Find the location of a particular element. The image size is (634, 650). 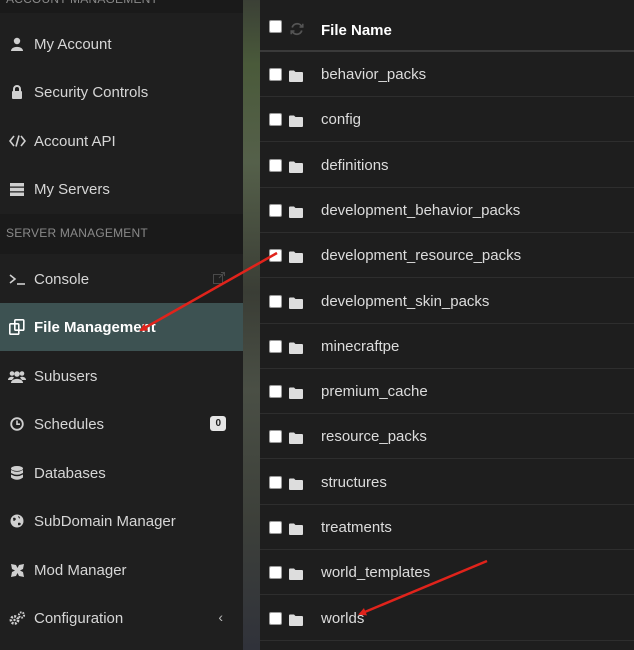

file-row: worlds is located at coordinates (447, 618).